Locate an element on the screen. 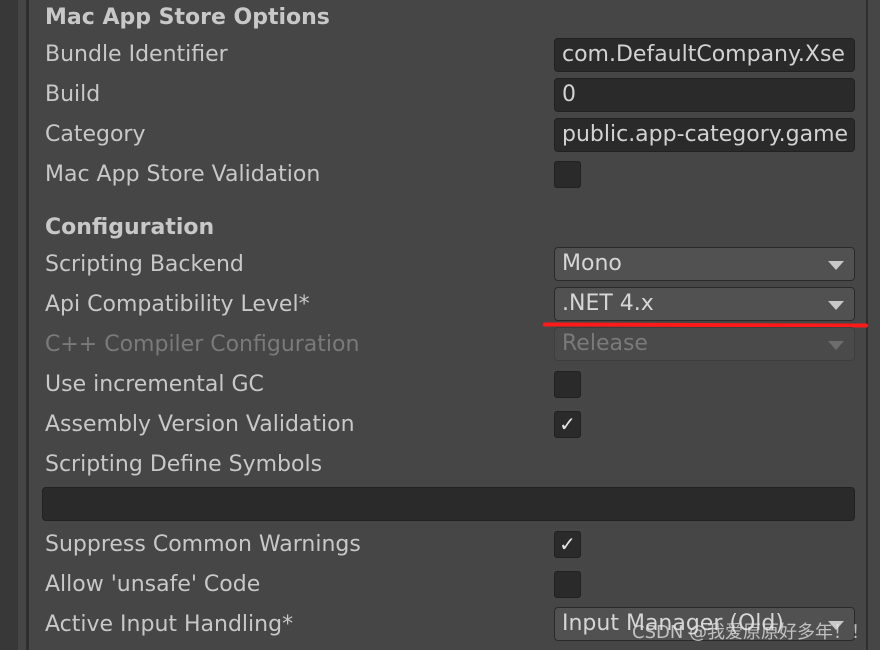 This screenshot has height=650, width=880. input-handling-label: Active Input Handling* is located at coordinates (169, 624).